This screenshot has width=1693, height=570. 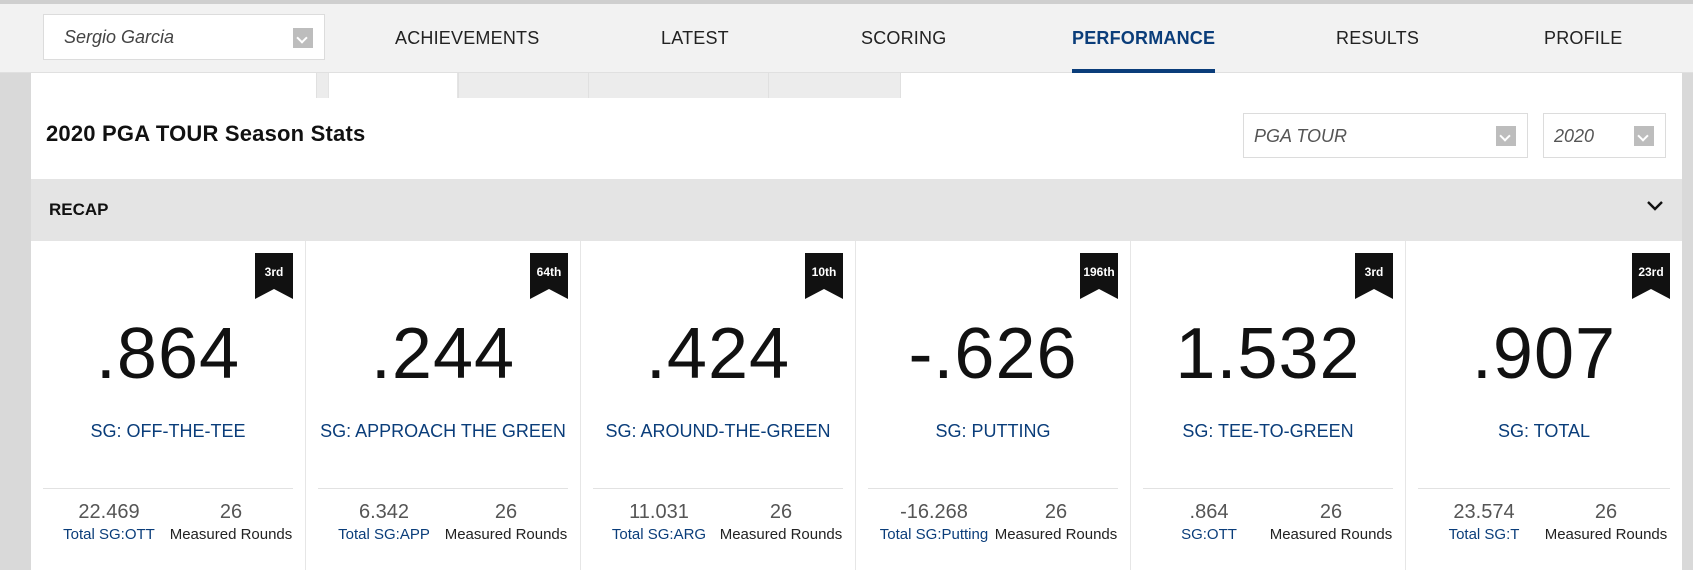 What do you see at coordinates (549, 272) in the screenshot?
I see `rank-badge-text: 64th` at bounding box center [549, 272].